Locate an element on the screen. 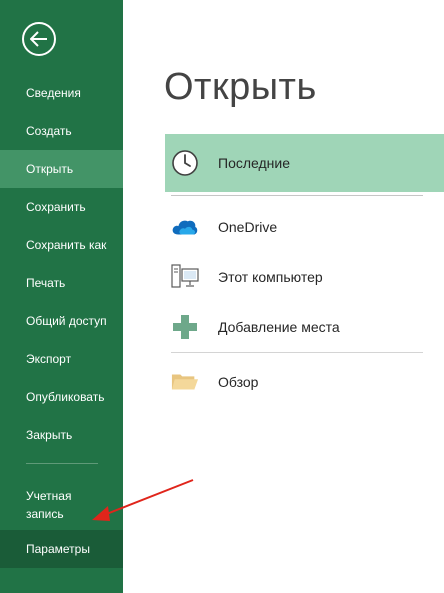 This screenshot has height=593, width=444. sidebar-item-new: Создать is located at coordinates (61, 131).